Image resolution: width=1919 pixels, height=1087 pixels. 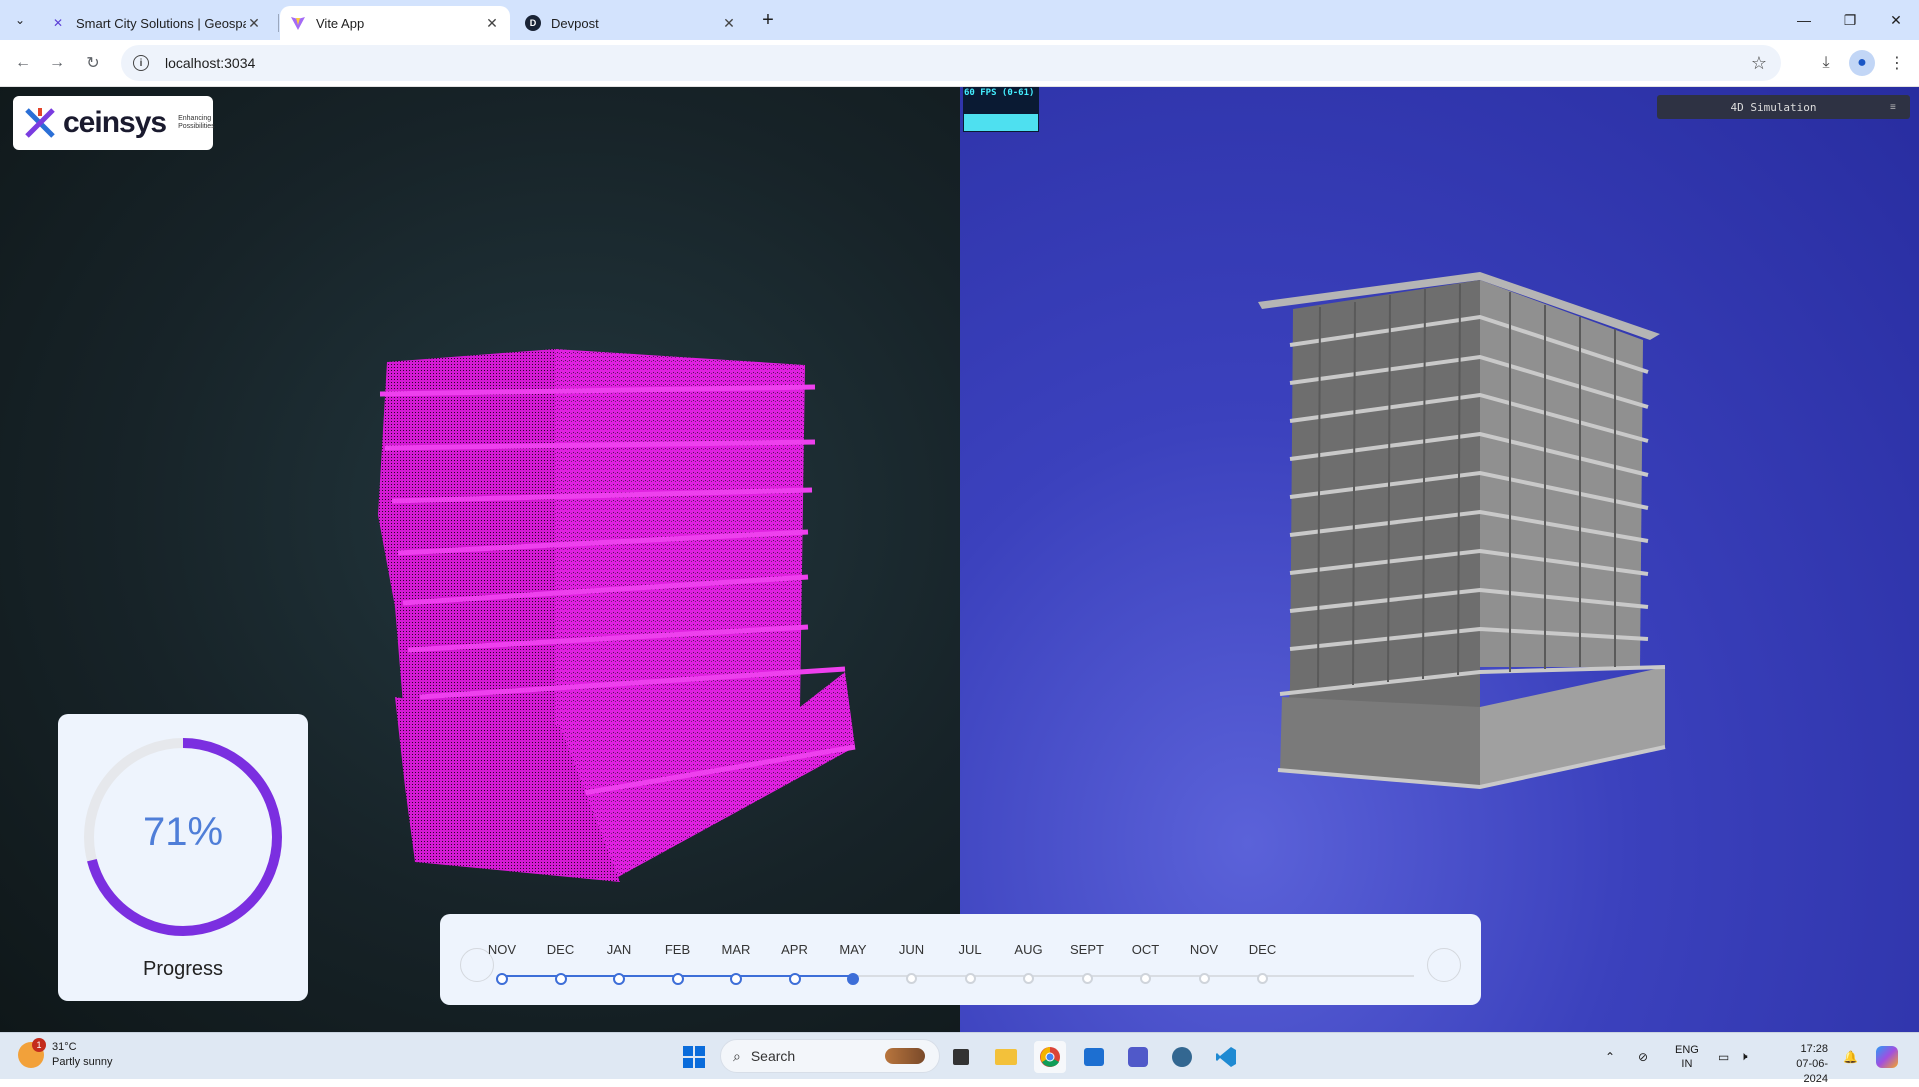 I want to click on timeline-month: OCT, so click(x=1146, y=963).